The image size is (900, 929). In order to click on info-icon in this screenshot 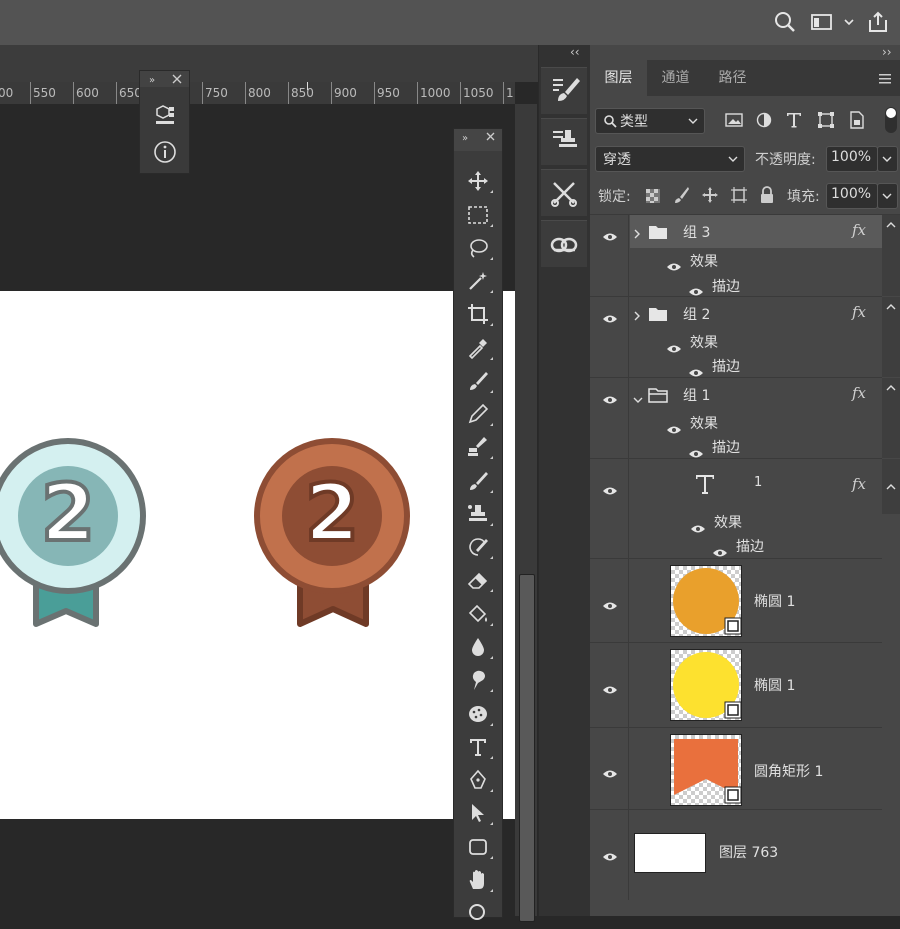, I will do `click(165, 152)`.